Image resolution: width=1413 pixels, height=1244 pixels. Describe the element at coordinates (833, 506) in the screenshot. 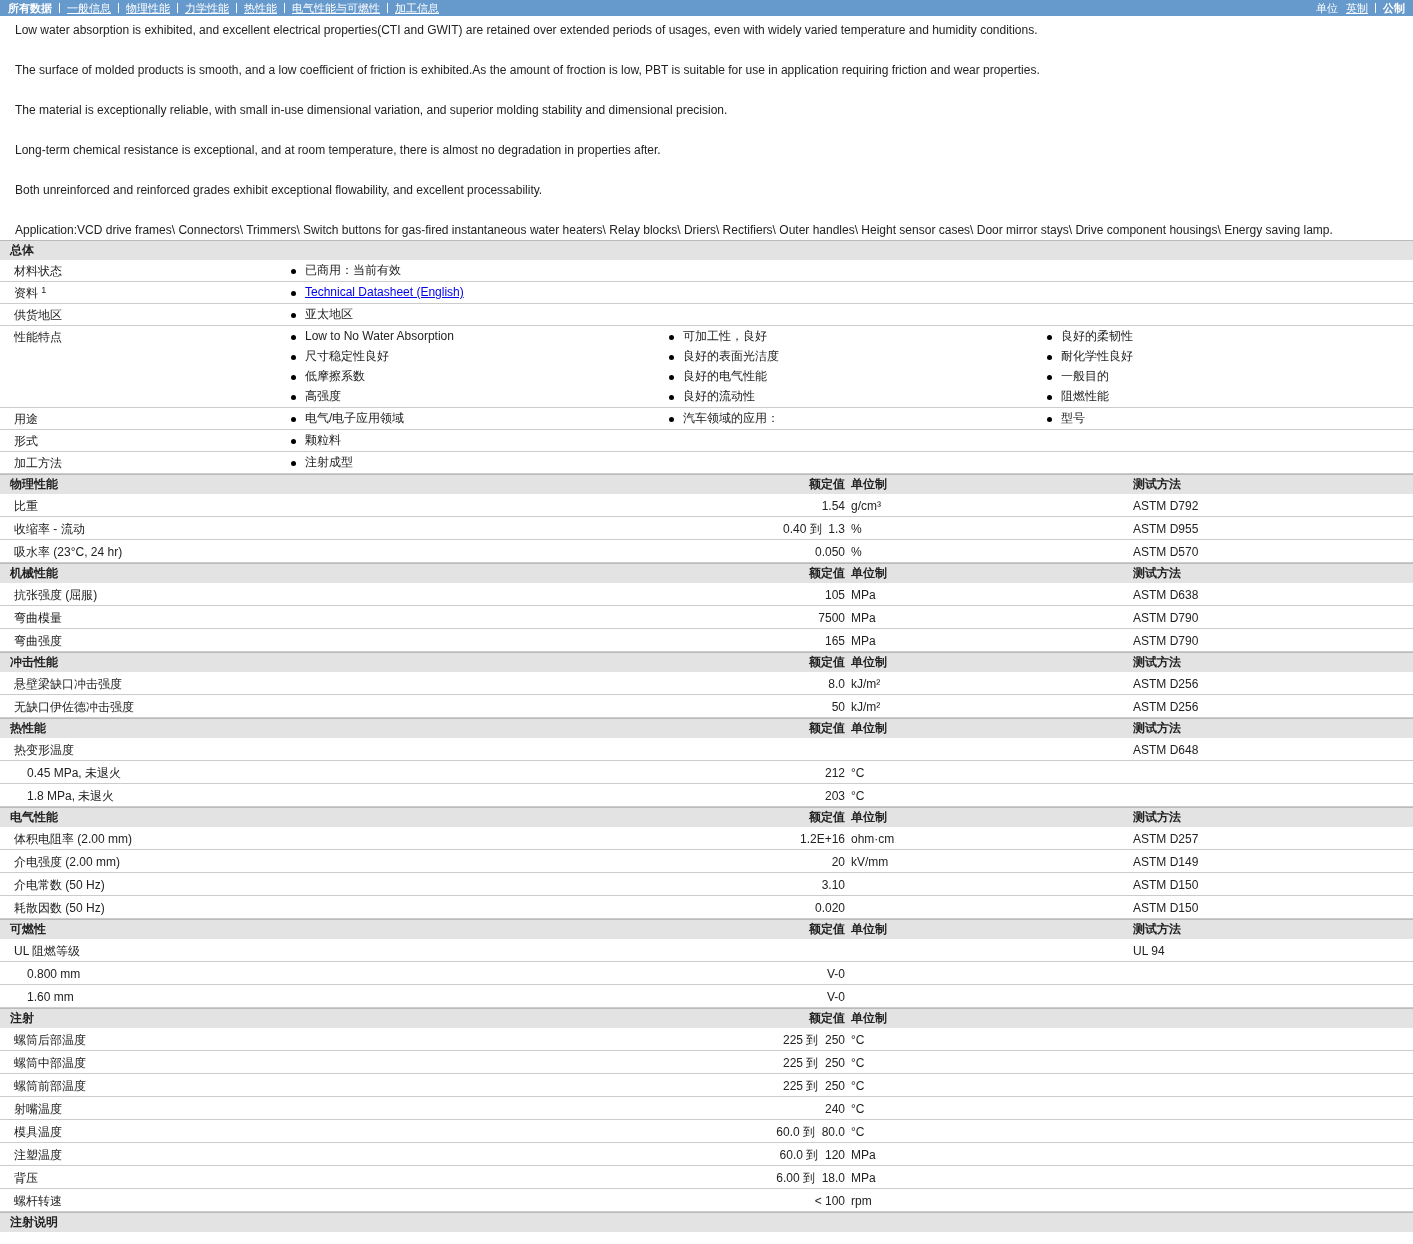

I see `nominal-value: 1.54` at that location.